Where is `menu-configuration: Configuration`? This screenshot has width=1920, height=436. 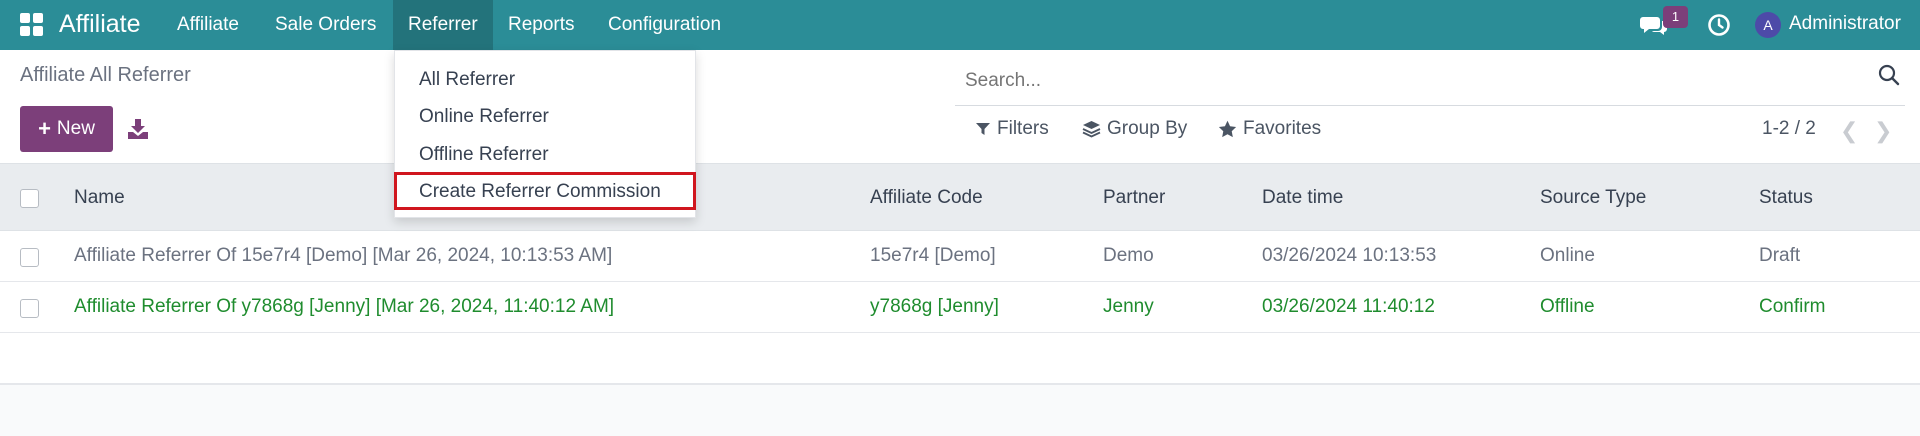
menu-configuration: Configuration is located at coordinates (664, 25).